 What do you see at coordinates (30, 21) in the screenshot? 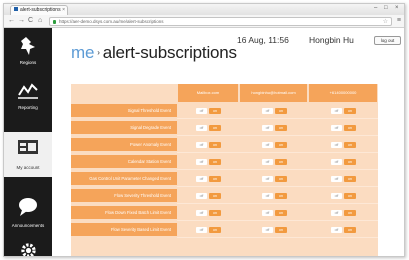
I see `reload-icon: C` at bounding box center [30, 21].